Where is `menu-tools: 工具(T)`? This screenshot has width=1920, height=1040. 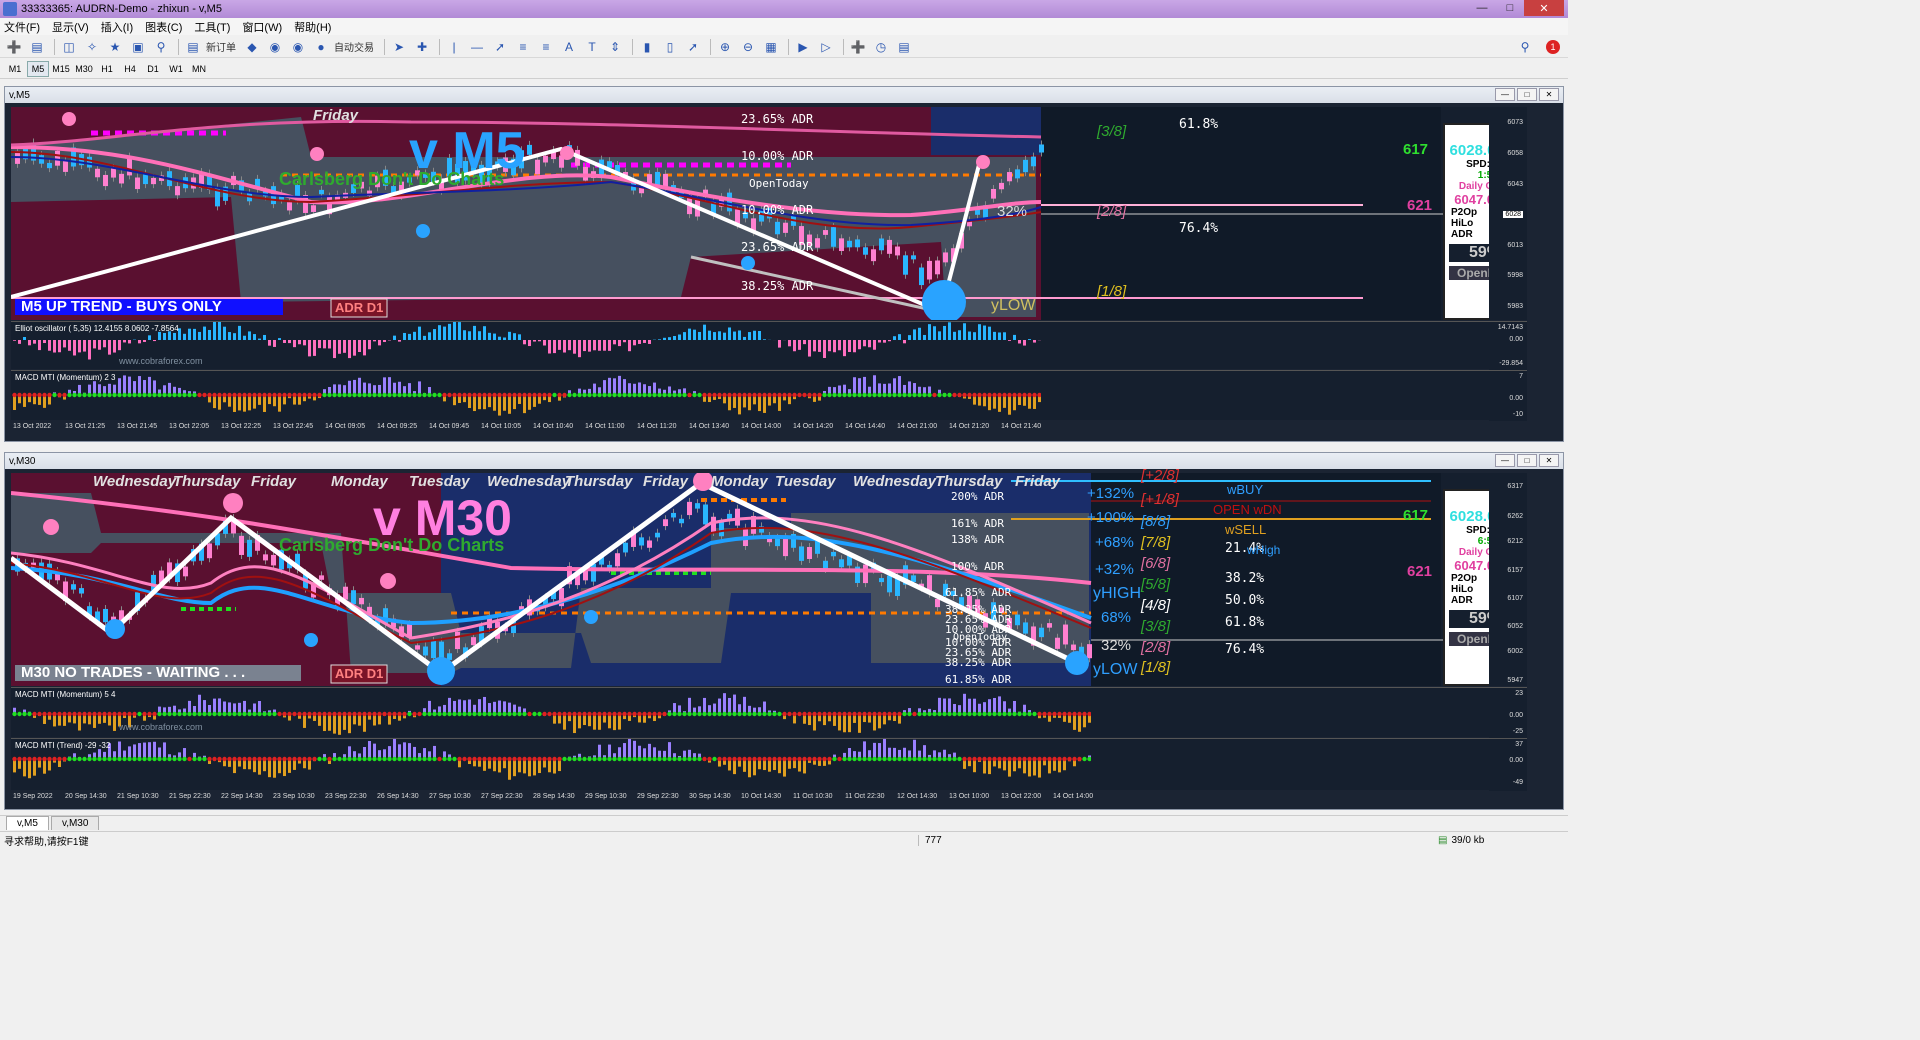
menu-tools: 工具(T) is located at coordinates (212, 27).